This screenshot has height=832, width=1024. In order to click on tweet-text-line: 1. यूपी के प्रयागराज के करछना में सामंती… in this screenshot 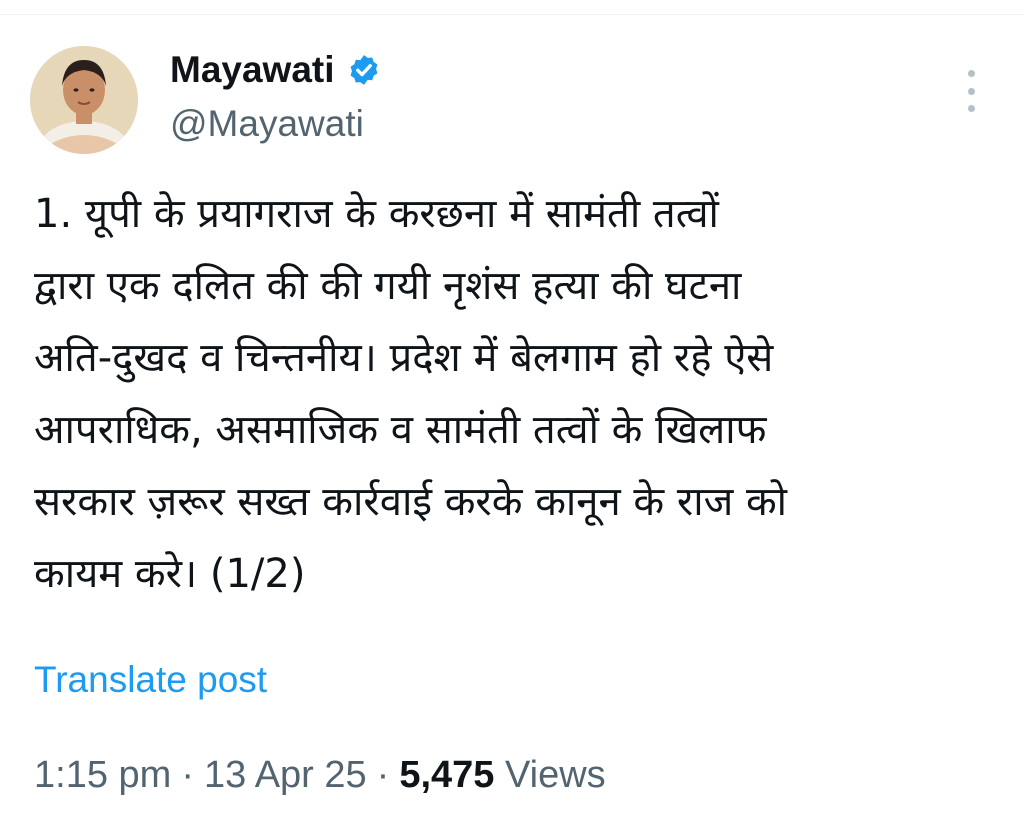, I will do `click(376, 214)`.